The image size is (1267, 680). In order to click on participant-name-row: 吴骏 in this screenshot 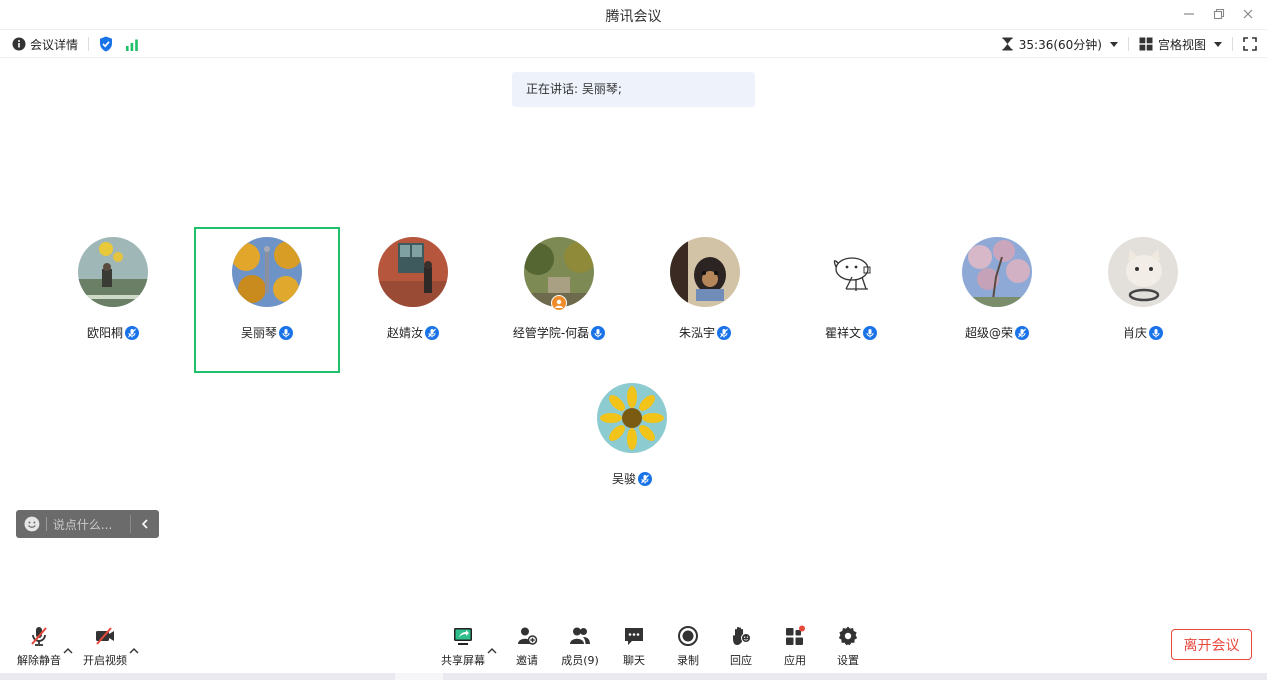, I will do `click(632, 478)`.